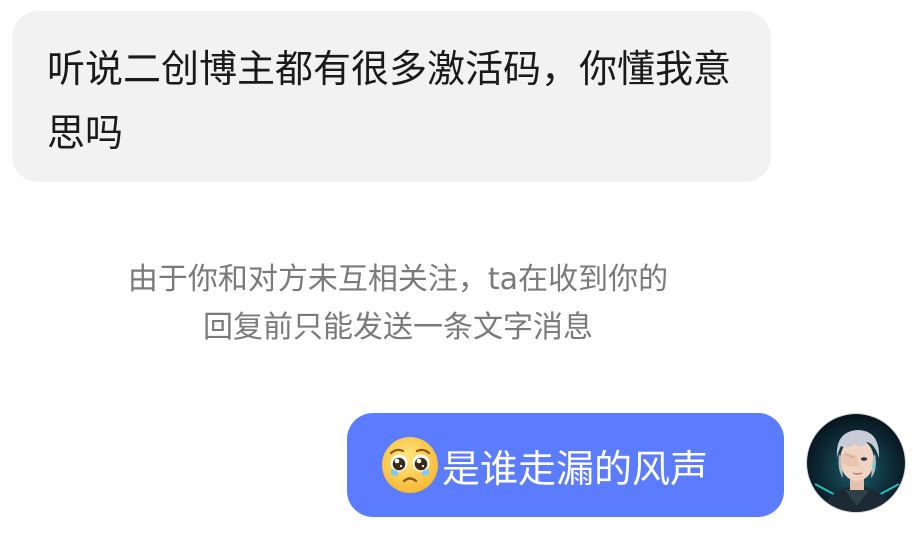  I want to click on user-avatar, so click(856, 463).